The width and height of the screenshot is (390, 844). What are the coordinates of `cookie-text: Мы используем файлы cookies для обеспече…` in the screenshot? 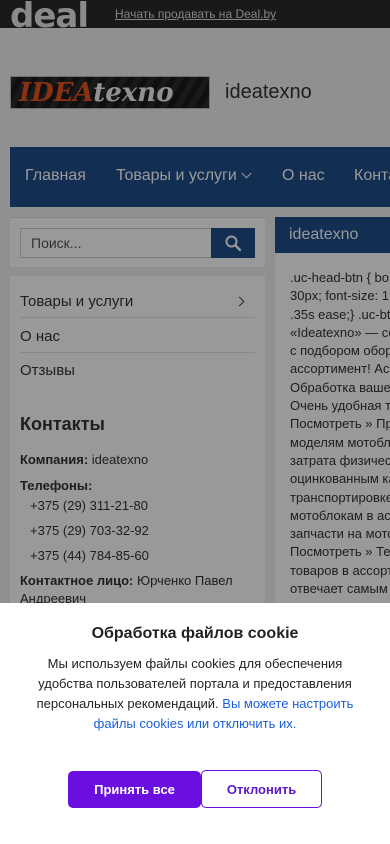 It's located at (195, 693).